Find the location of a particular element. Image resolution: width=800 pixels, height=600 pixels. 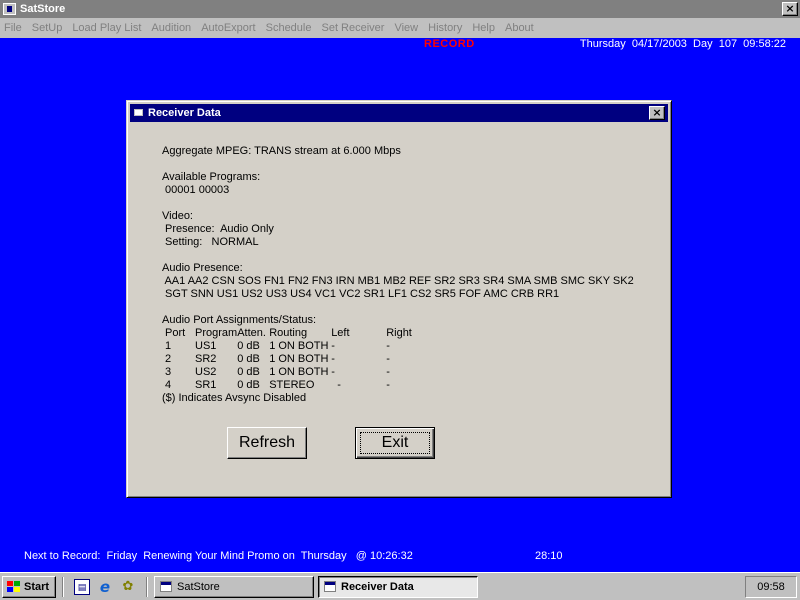

menu-load-play-list: Load Play List is located at coordinates (106, 28).